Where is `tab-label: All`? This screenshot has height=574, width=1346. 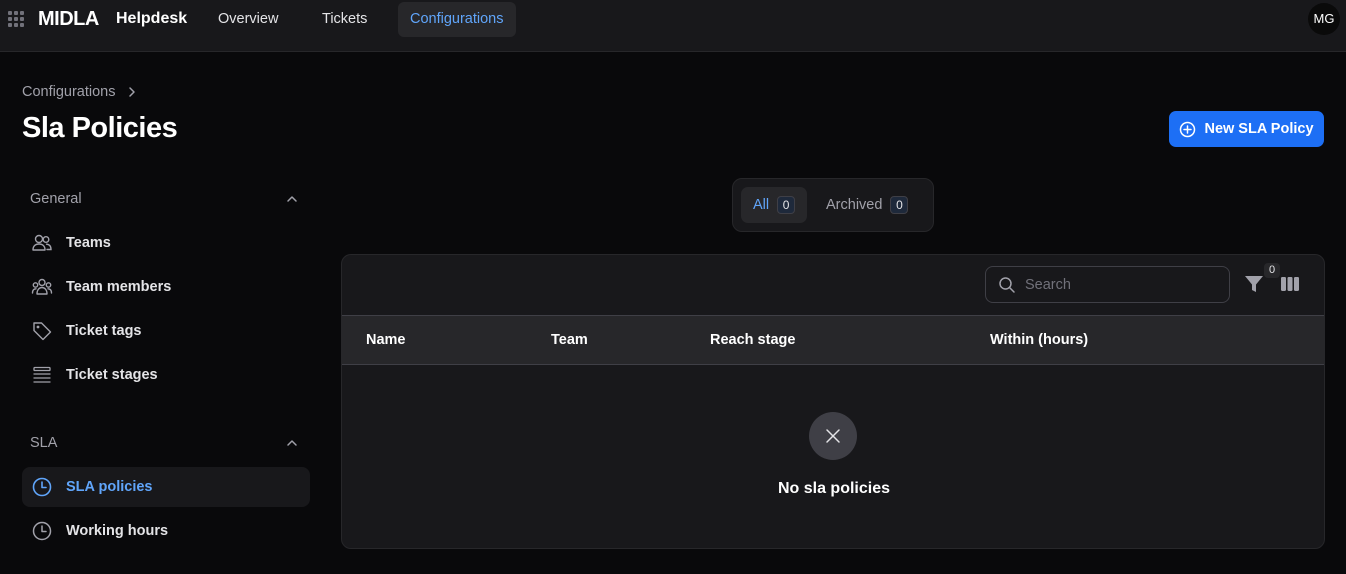 tab-label: All is located at coordinates (761, 205).